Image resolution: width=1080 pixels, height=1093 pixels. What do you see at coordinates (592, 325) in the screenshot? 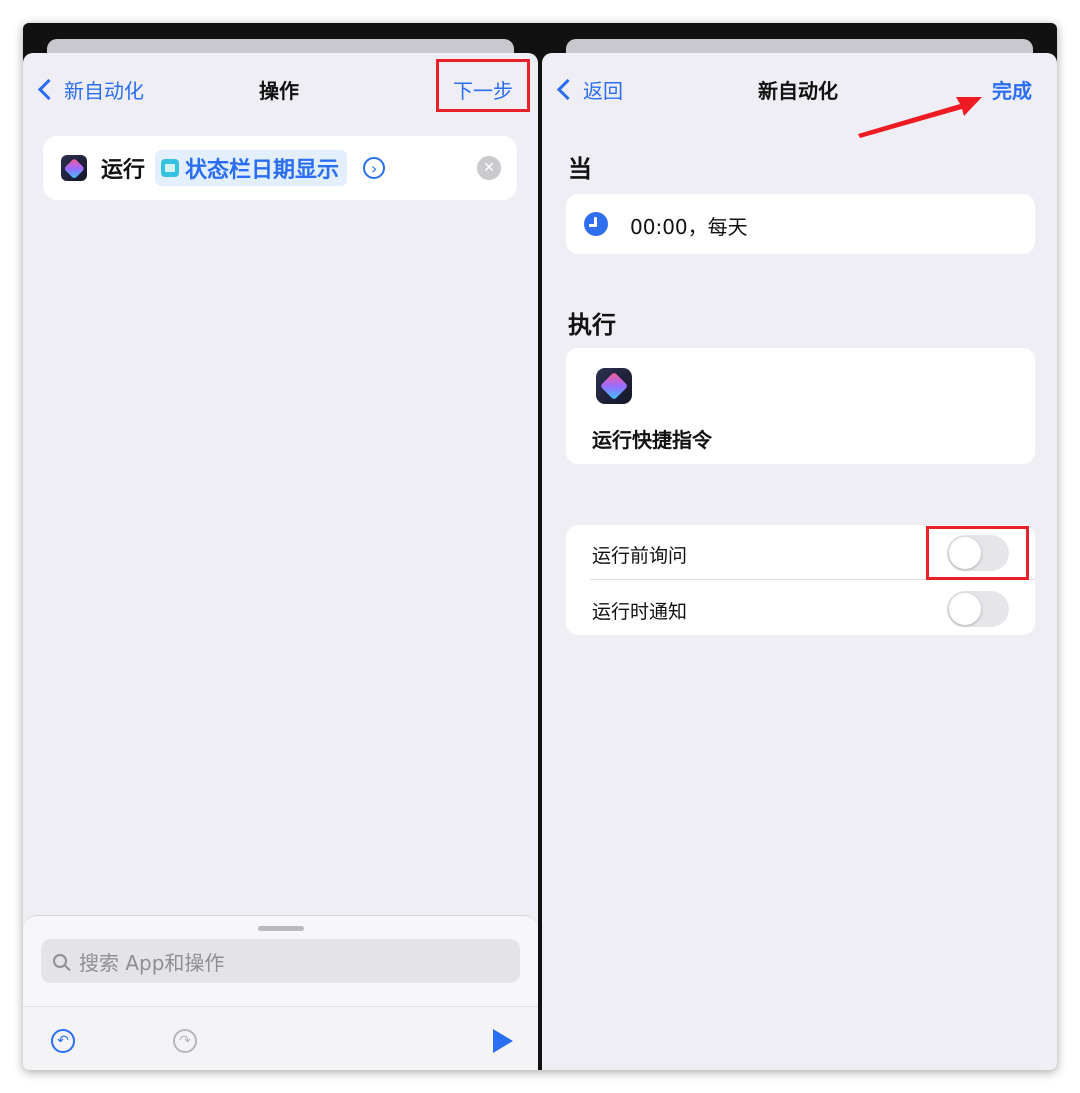
I see `do-section-title: 执行` at bounding box center [592, 325].